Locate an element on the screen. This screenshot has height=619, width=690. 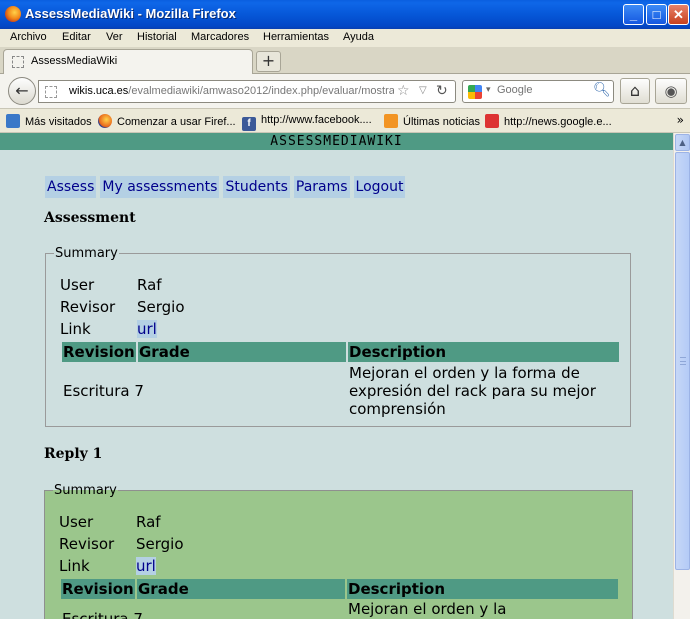
nav-my-assessments: My assessments is located at coordinates (160, 187).